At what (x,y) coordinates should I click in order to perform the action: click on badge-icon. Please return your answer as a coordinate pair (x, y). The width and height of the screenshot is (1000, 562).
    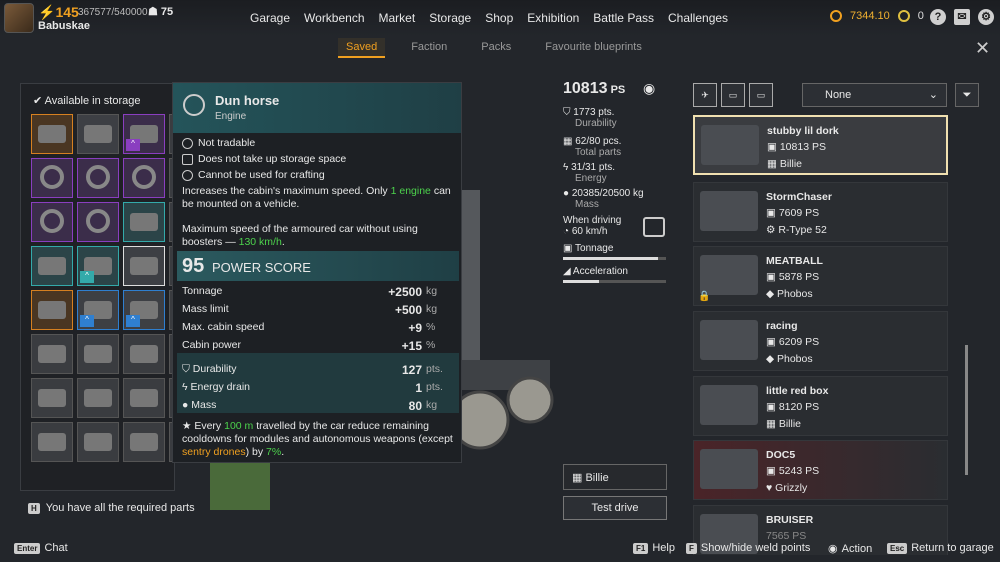
    Looking at the image, I should click on (903, 16).